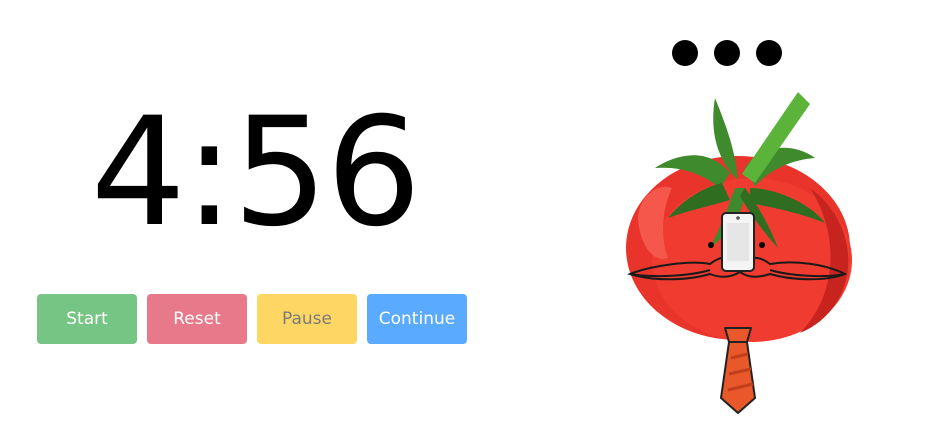 The image size is (930, 425). I want to click on right-eye, so click(762, 245).